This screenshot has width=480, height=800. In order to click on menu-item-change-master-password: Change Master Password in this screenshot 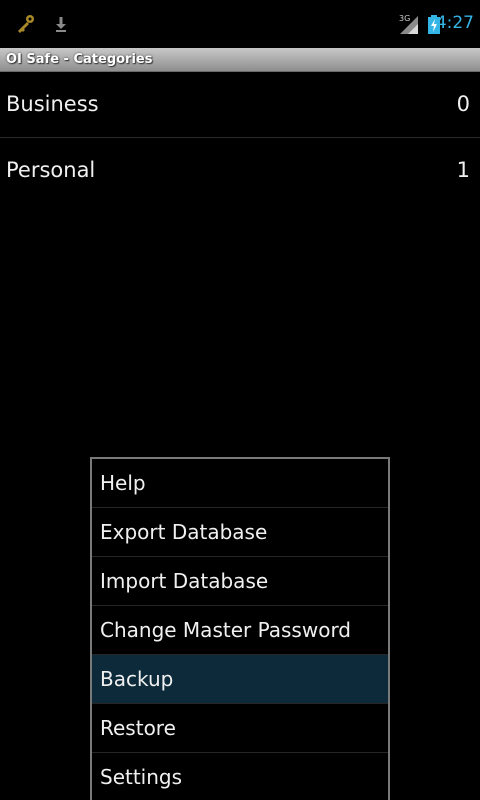, I will do `click(240, 630)`.